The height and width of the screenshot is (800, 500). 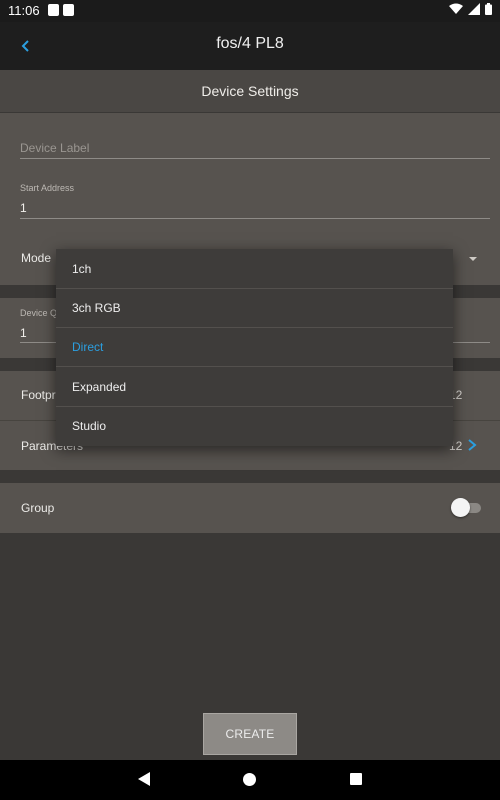 I want to click on wifi-icon, so click(x=456, y=8).